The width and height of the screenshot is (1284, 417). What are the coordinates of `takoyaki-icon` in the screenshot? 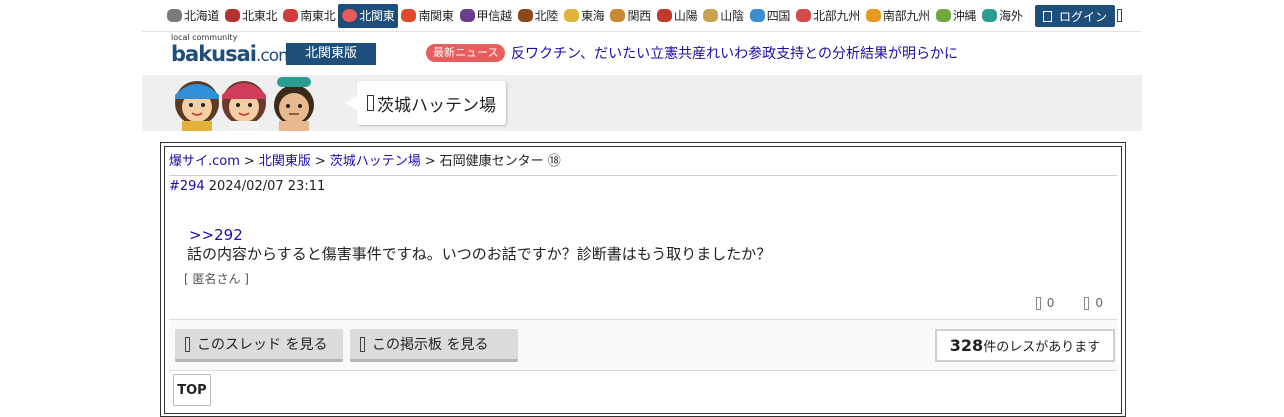 It's located at (618, 15).